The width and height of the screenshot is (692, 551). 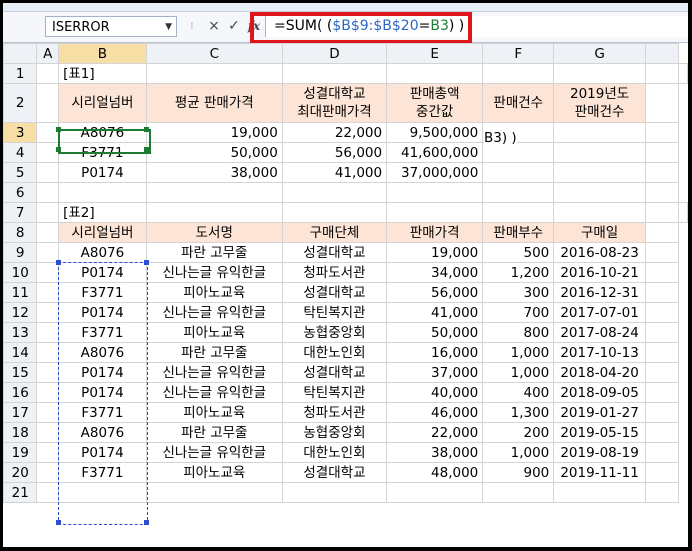 I want to click on table2-cell: 19,000, so click(x=435, y=252).